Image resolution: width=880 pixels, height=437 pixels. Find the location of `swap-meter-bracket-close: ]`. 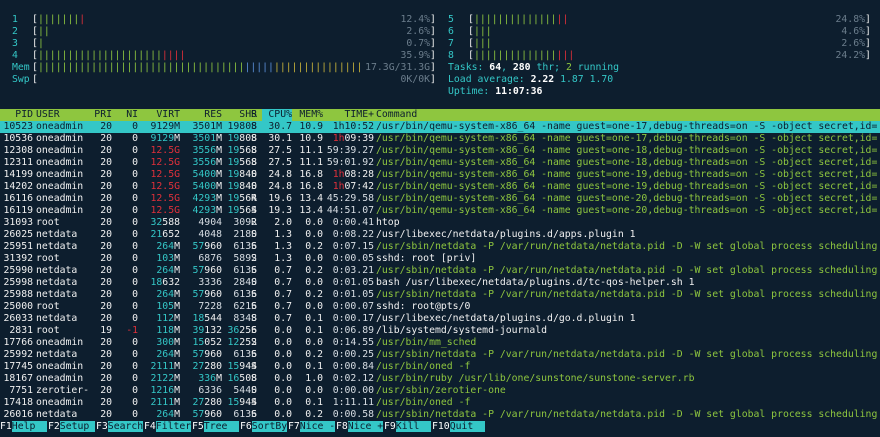

swap-meter-bracket-close: ] is located at coordinates (433, 79).